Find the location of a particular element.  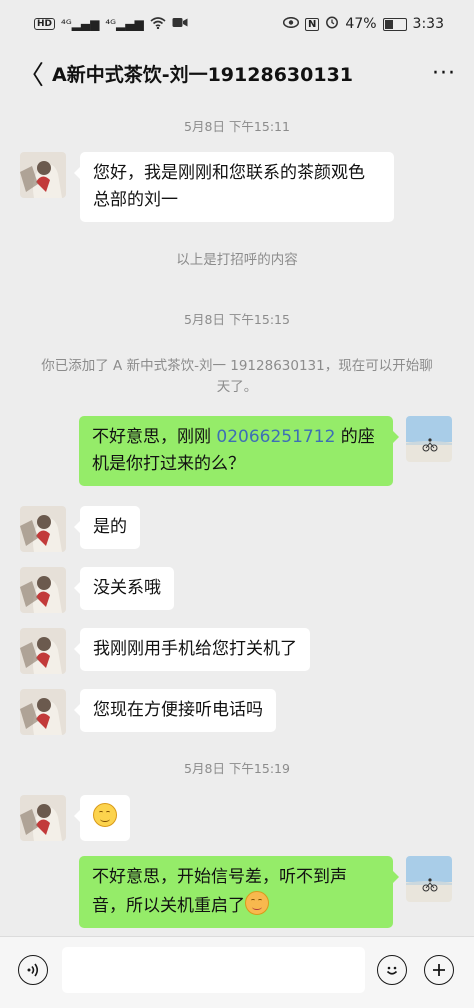

voice-icon is located at coordinates (33, 970).